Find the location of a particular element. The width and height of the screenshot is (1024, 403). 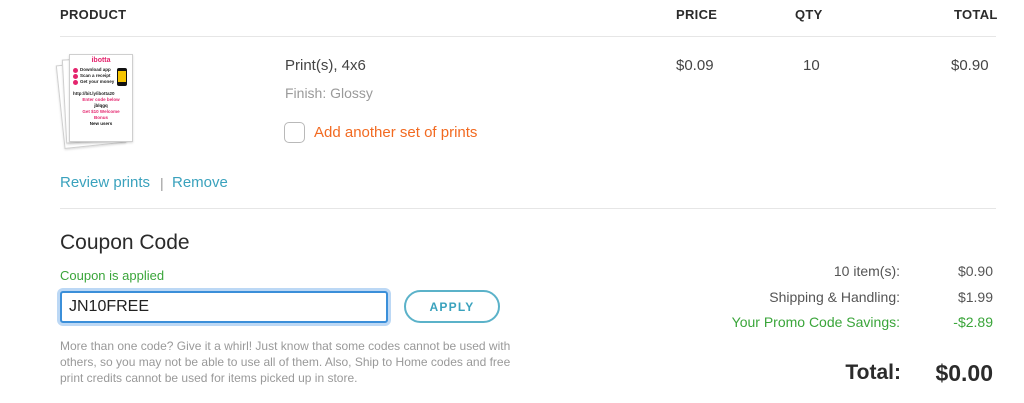

coupon-input is located at coordinates (224, 307).